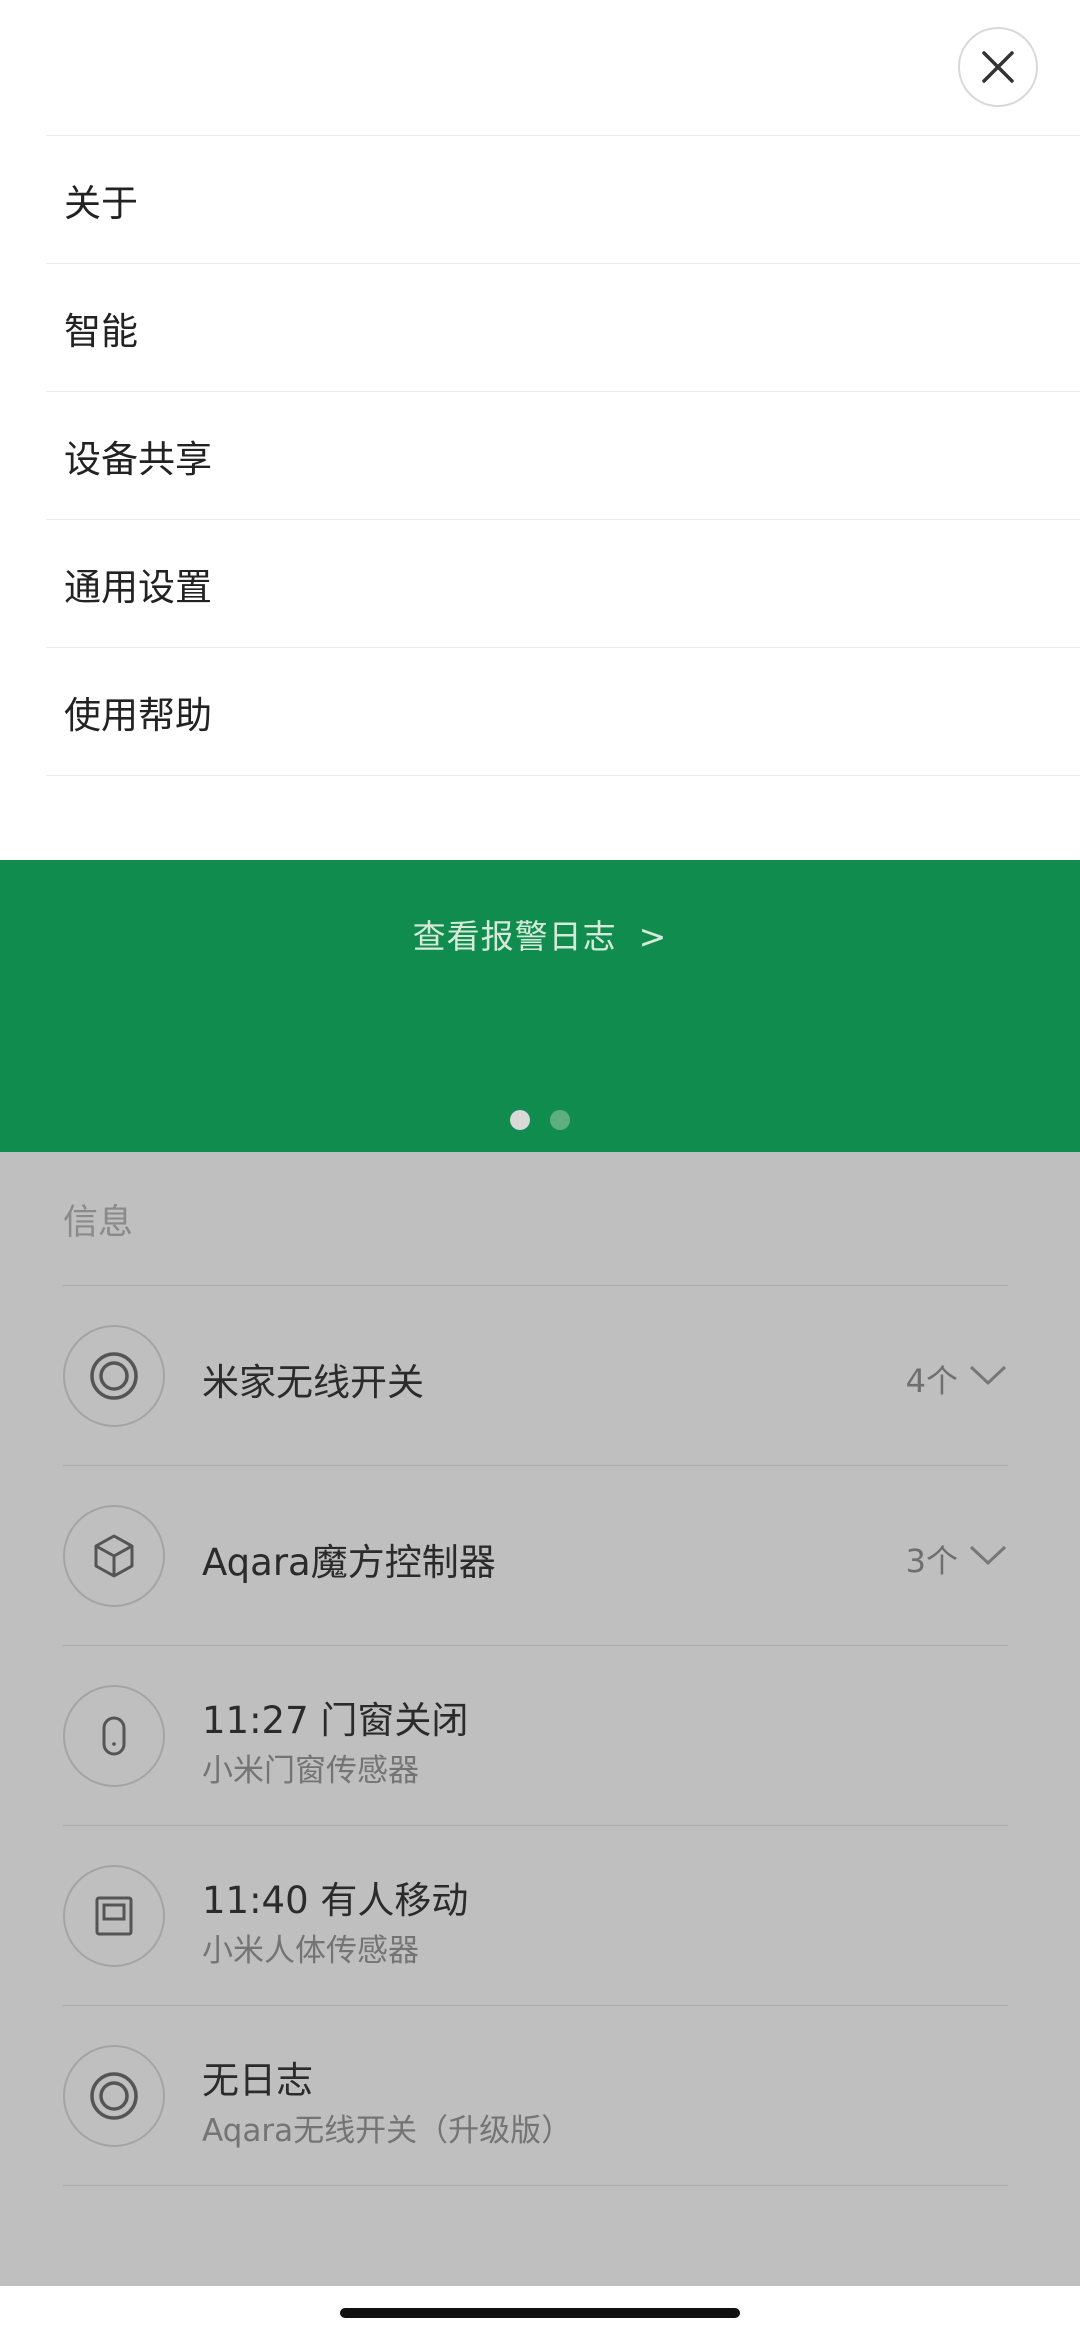 Image resolution: width=1080 pixels, height=2330 pixels. I want to click on view-alarm-log-label: 查看报警日志, so click(514, 936).